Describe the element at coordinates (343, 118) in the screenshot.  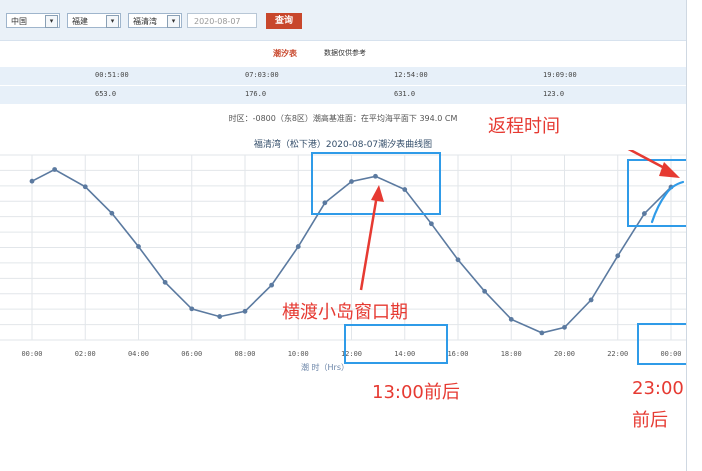
I see `datum-note: 时区：-0800（东8区）潮高基准面：在平均海平面下 394.0 CM` at that location.